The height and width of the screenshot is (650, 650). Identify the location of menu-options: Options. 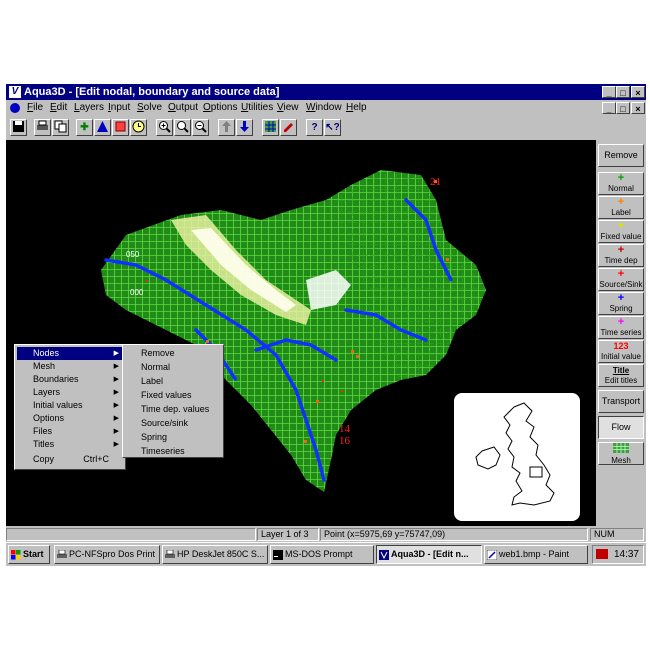
(220, 108).